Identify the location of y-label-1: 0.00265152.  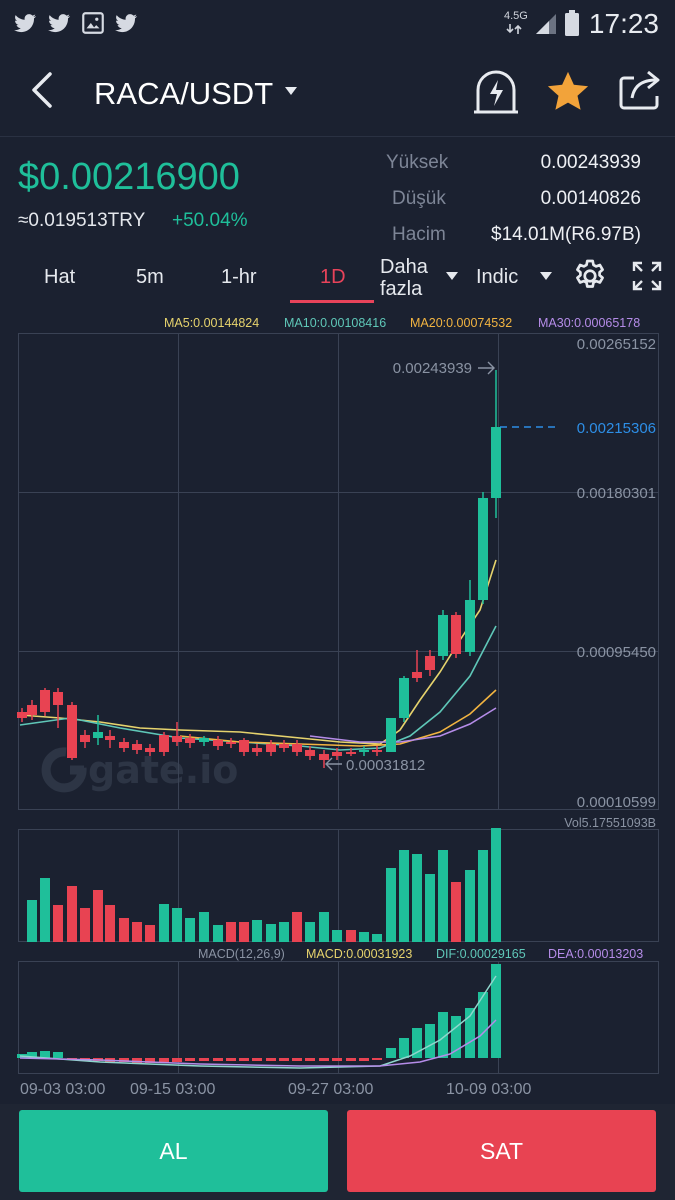
(616, 344).